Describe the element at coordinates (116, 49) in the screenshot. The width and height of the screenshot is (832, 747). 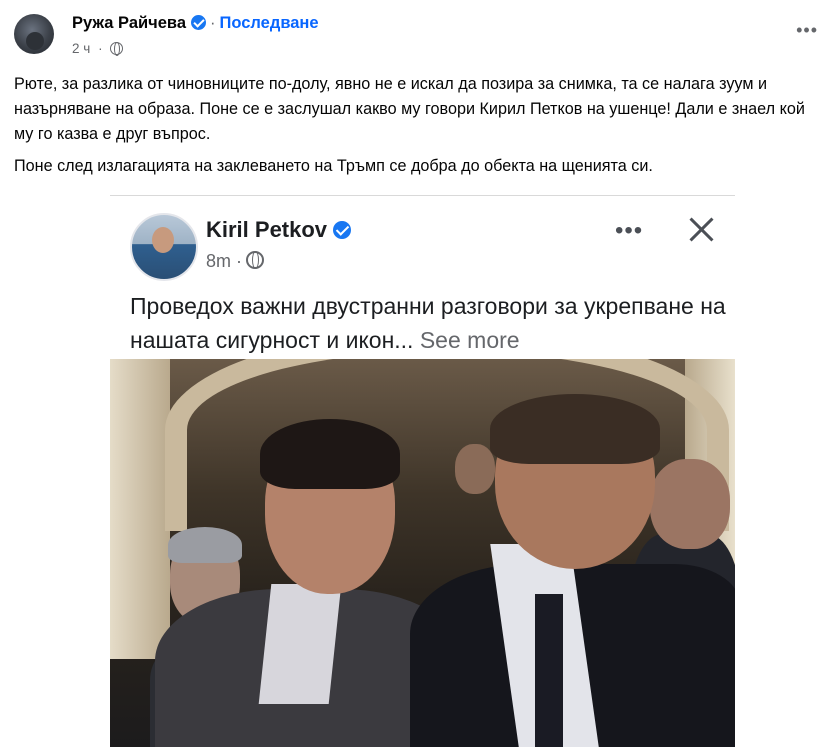
I see `globe-icon` at that location.